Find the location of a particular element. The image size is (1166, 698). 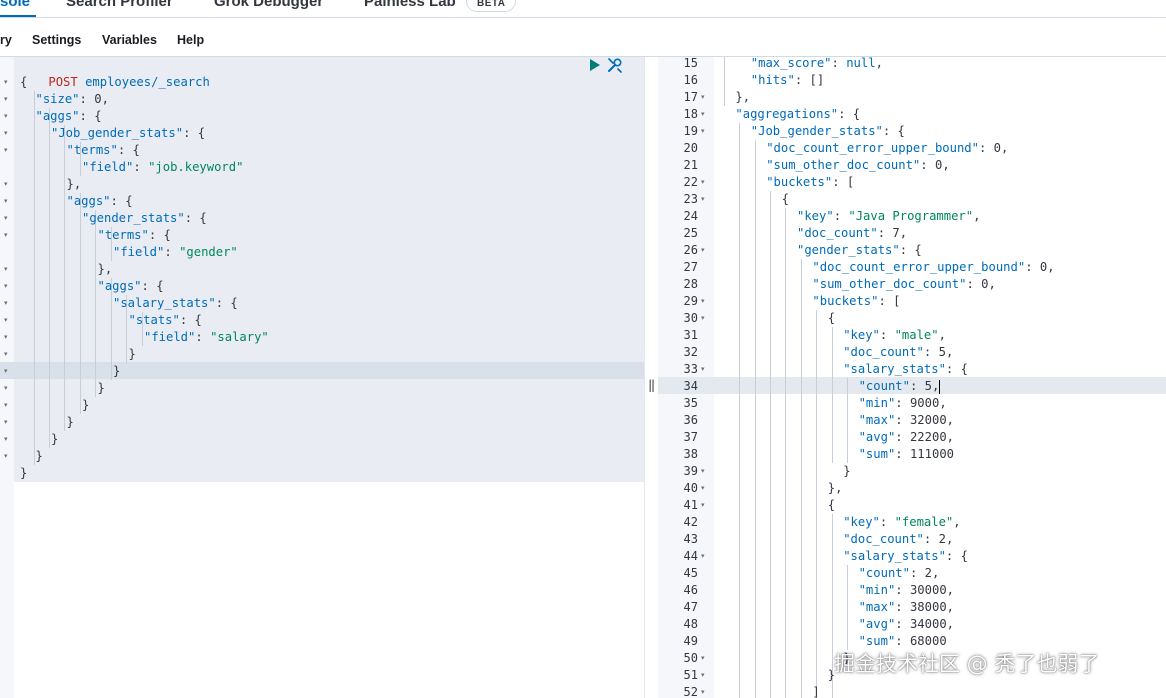

code-token: "Job_gender_stats" is located at coordinates (816, 131).